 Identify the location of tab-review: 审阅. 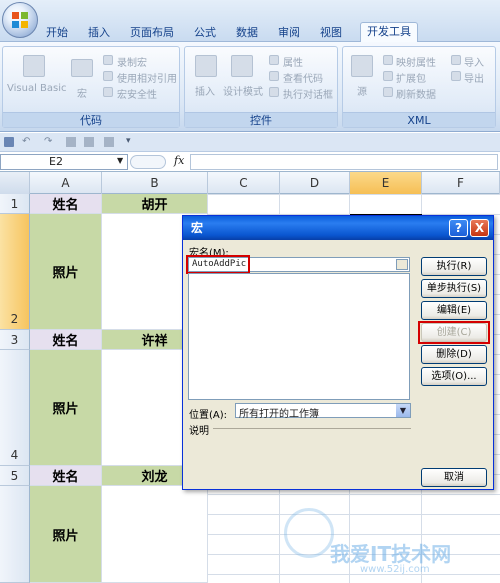
(289, 33).